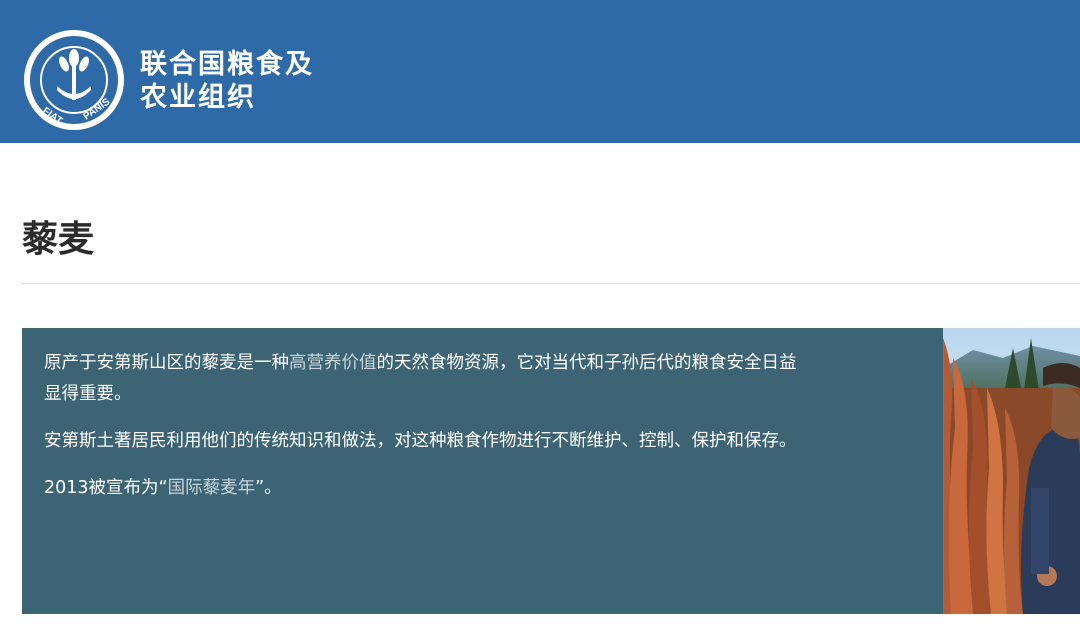 Image resolution: width=1080 pixels, height=642 pixels. Describe the element at coordinates (212, 488) in the screenshot. I see `quinoa-year-link: 国际藜麦年` at that location.